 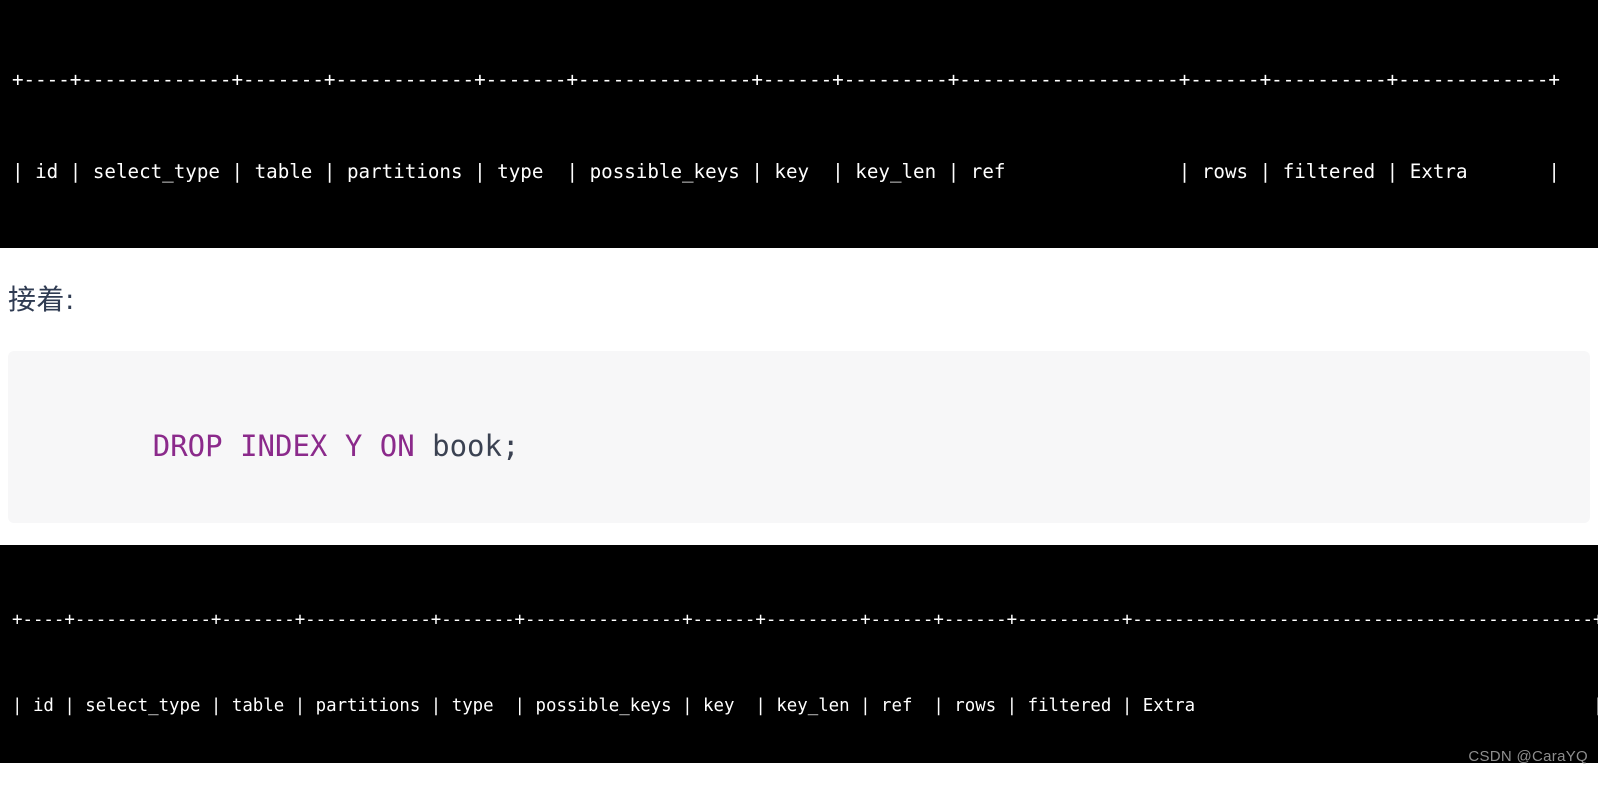 I want to click on sql-identifier: book, so click(x=467, y=446).